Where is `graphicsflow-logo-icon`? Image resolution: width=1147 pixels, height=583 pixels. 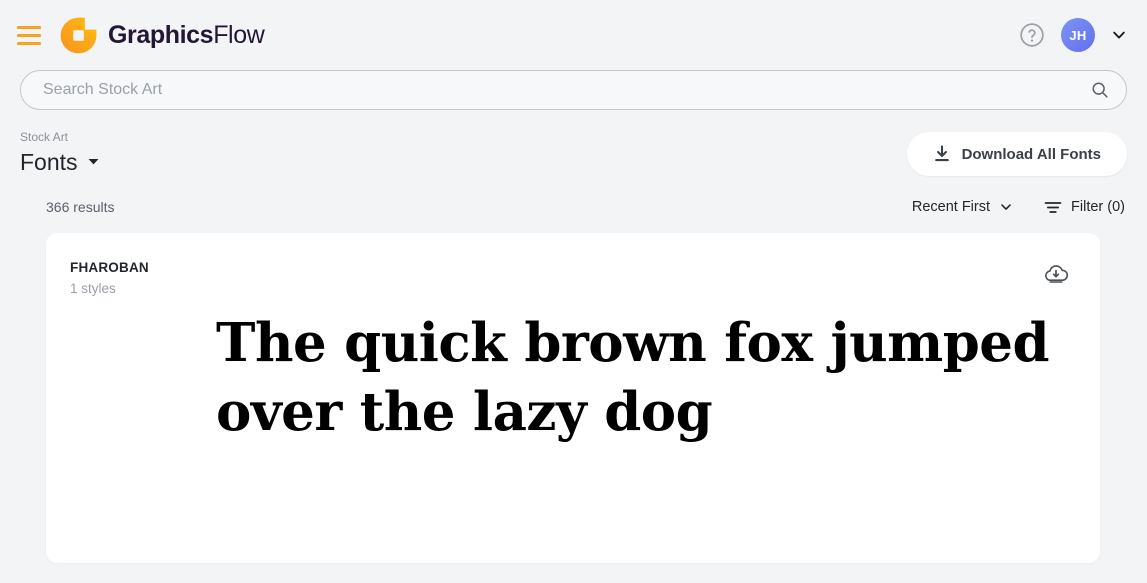 graphicsflow-logo-icon is located at coordinates (78, 35).